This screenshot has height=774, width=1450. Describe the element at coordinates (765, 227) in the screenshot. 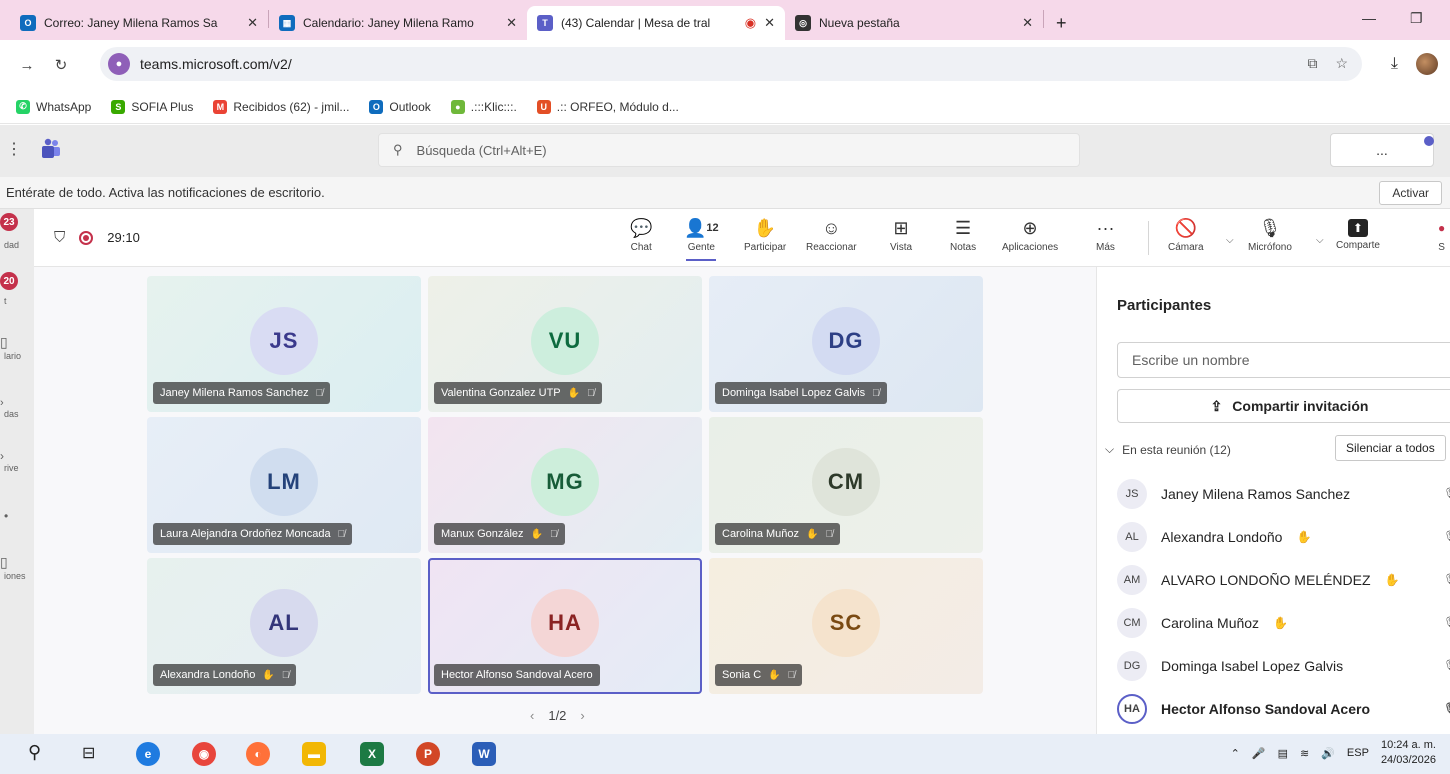

I see `raise-hand-icon: ✋` at that location.